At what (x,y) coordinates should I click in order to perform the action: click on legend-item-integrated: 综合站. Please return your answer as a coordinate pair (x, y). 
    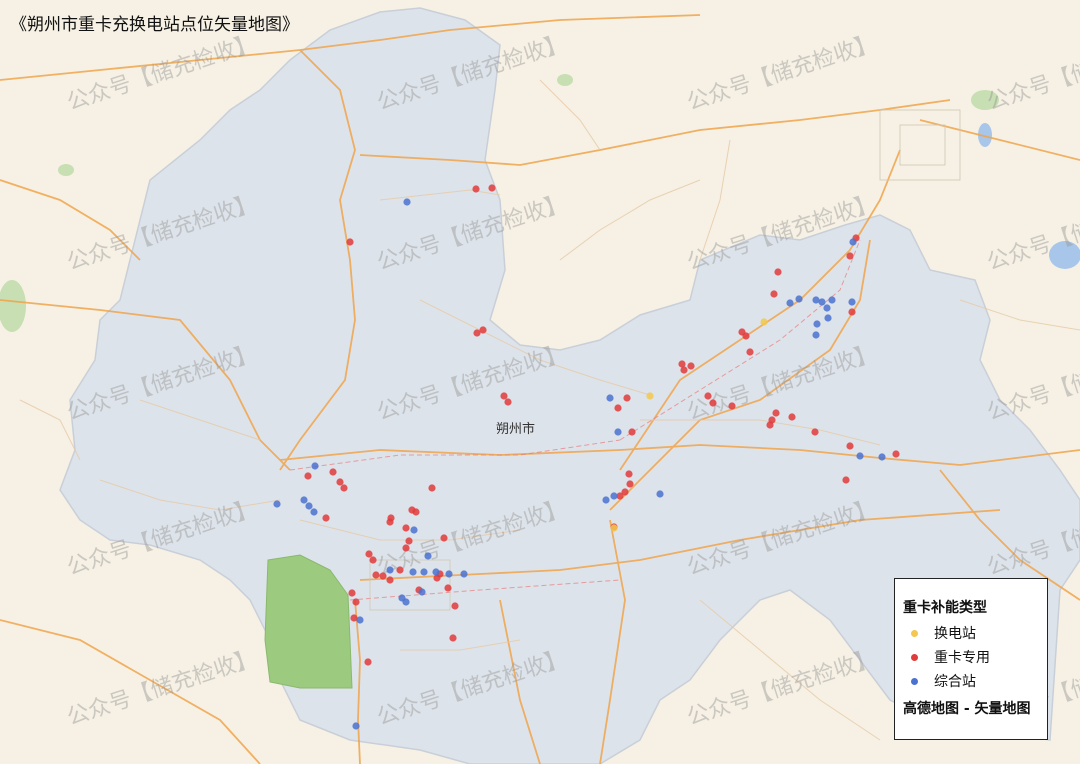
    Looking at the image, I should click on (975, 681).